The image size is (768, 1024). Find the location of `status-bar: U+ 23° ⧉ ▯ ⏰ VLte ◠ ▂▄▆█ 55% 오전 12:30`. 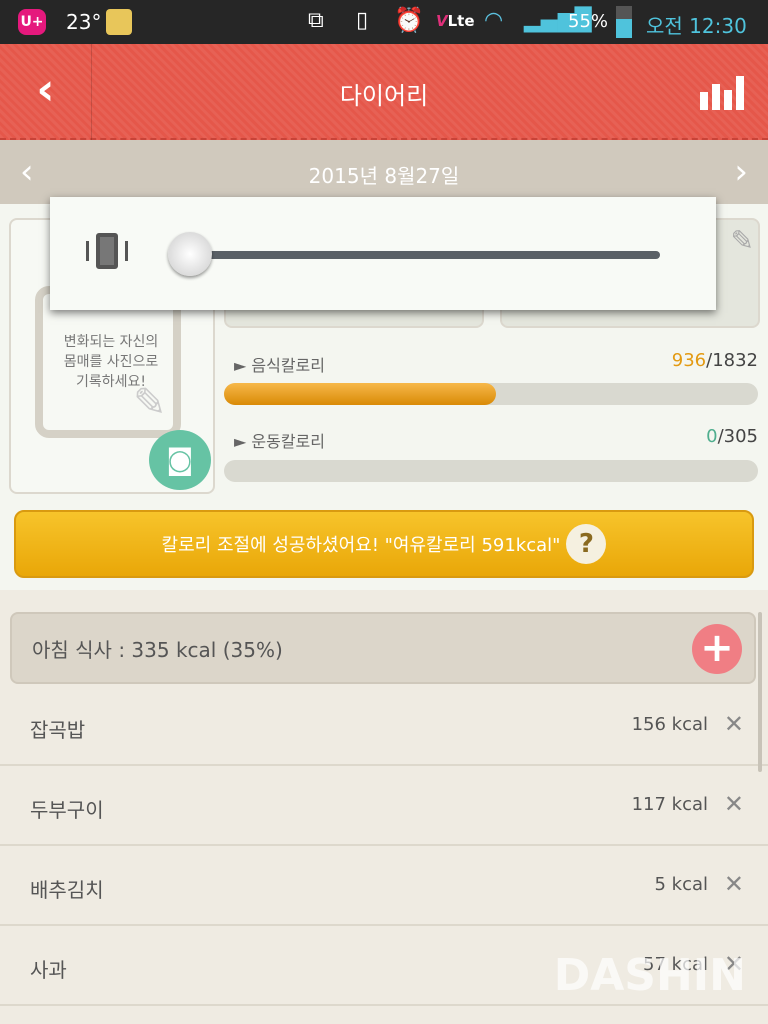

status-bar: U+ 23° ⧉ ▯ ⏰ VLte ◠ ▂▄▆█ 55% 오전 12:30 is located at coordinates (384, 22).